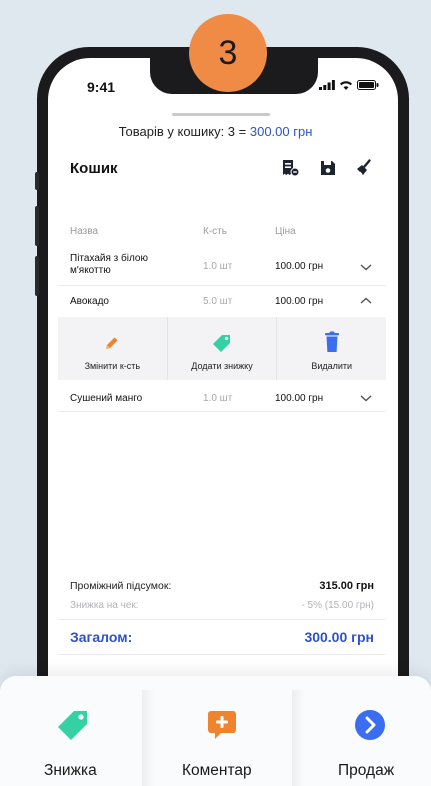 Image resolution: width=431 pixels, height=786 pixels. I want to click on receipt-discount-label: Знижка на чек:, so click(104, 605).